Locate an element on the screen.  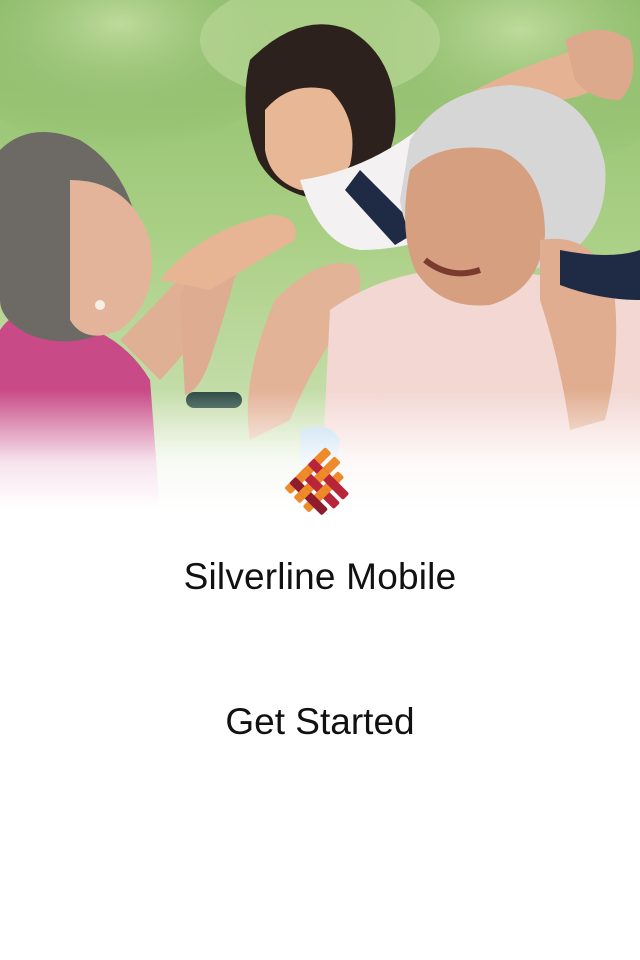
app-title: Silverline Mobile is located at coordinates (320, 576).